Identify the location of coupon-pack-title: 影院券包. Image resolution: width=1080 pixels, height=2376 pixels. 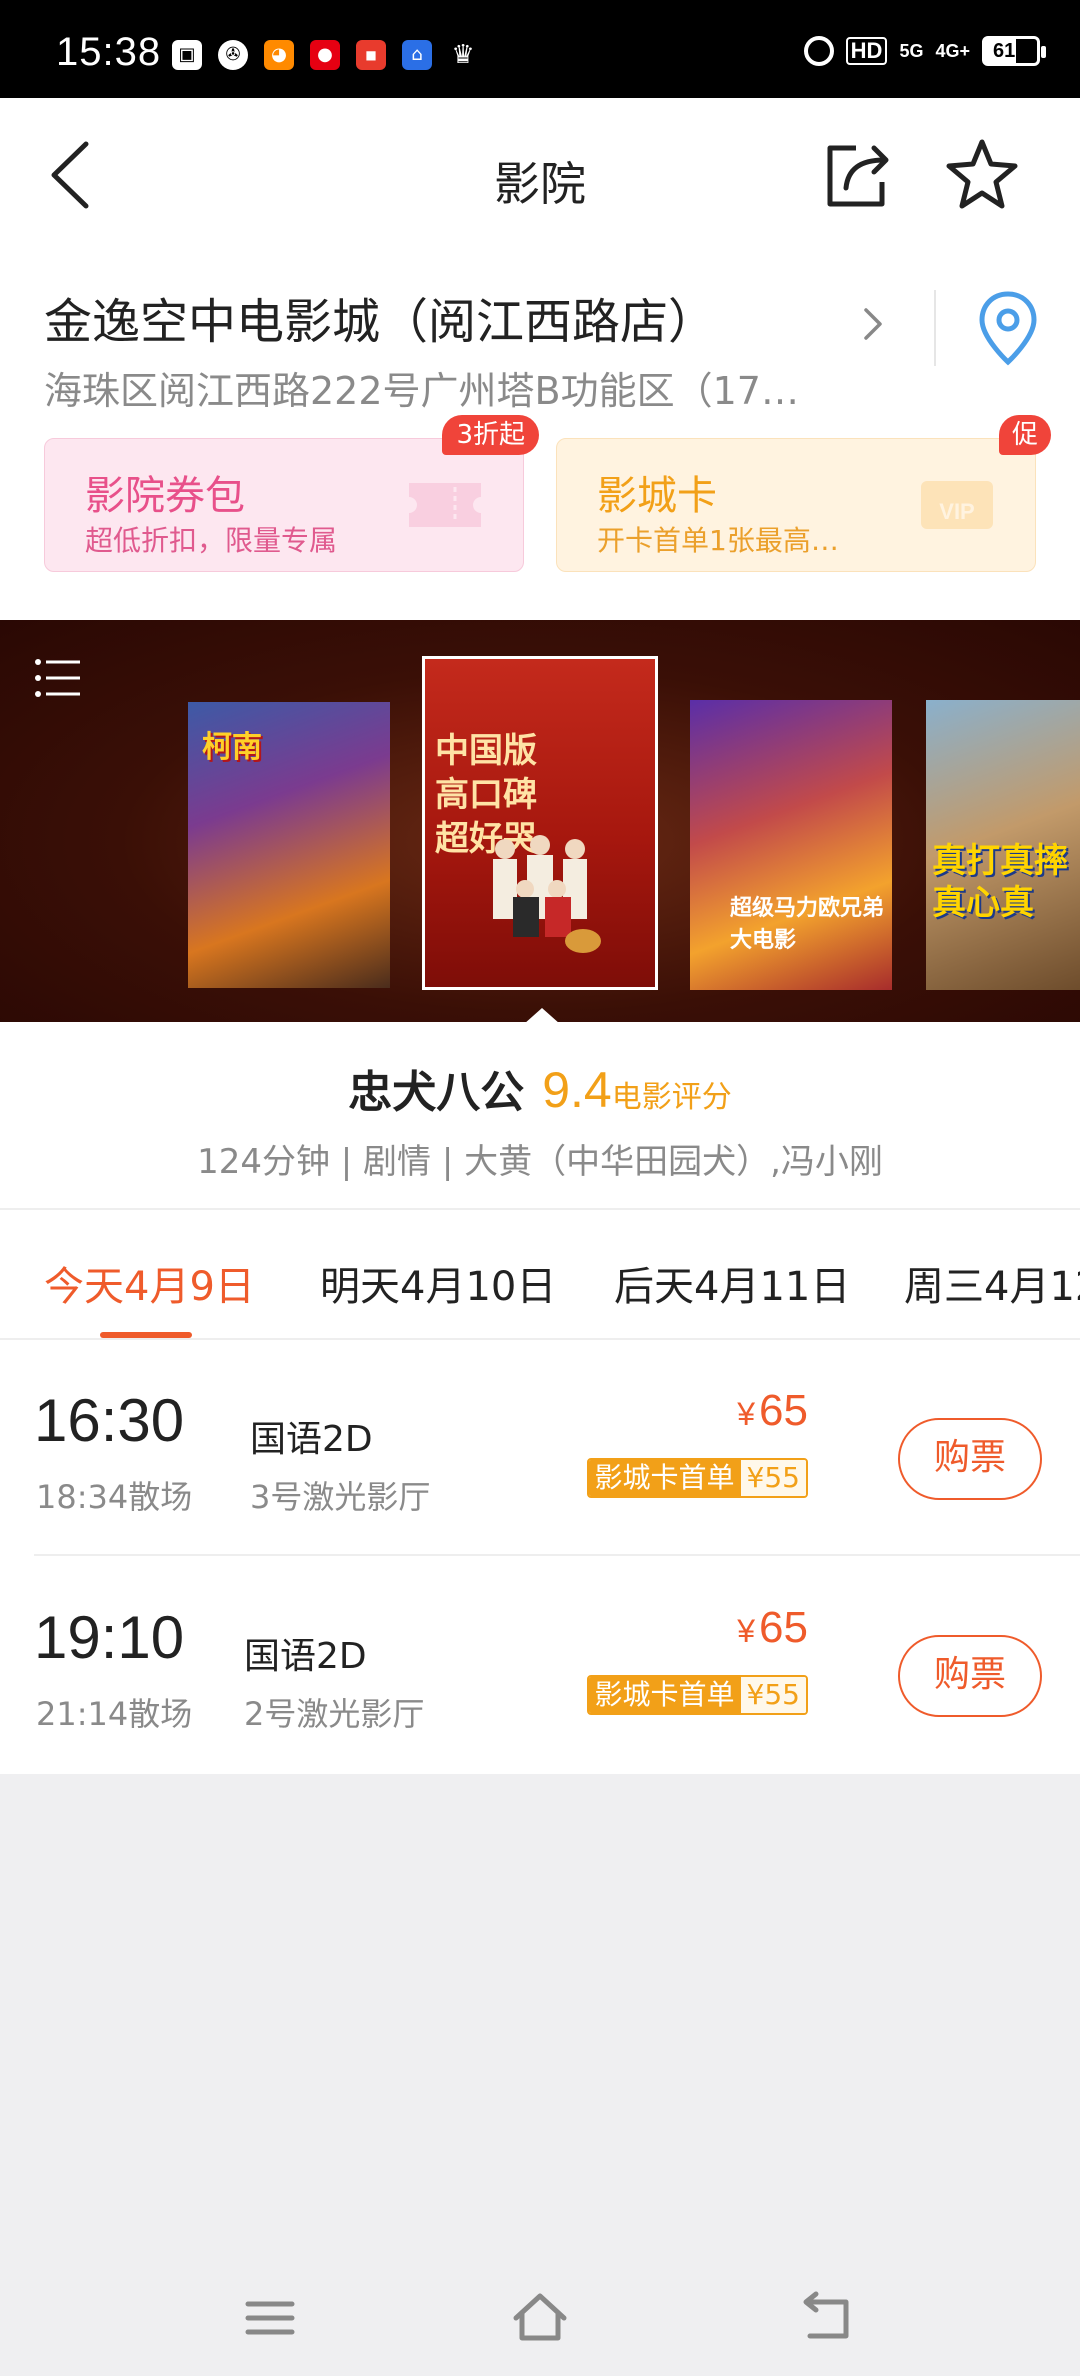
(165, 496).